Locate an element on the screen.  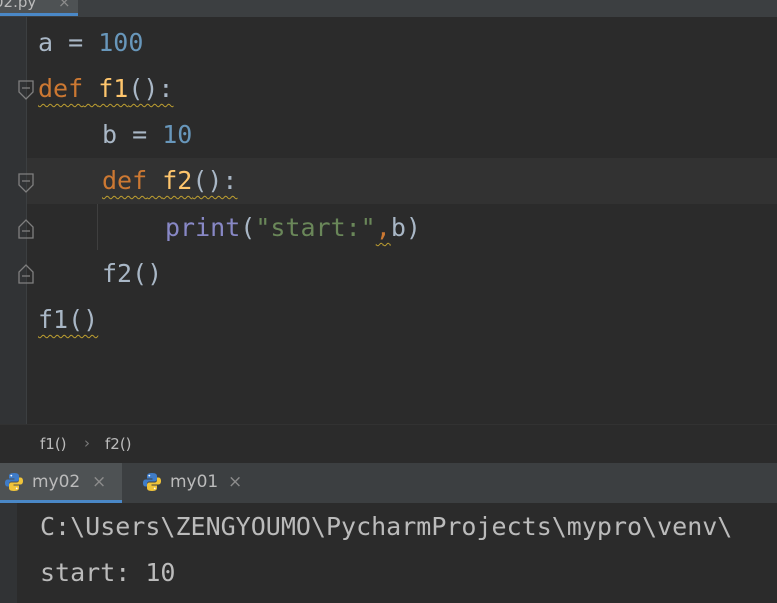
run-tab-my02: my02 × is located at coordinates (61, 483).